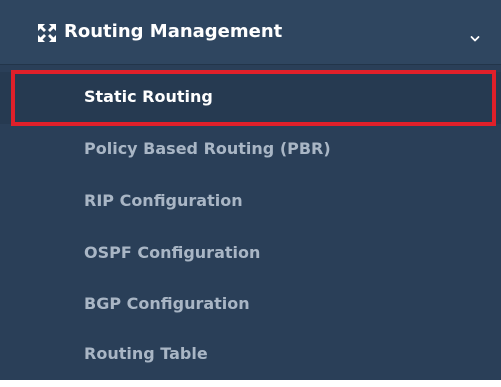 This screenshot has height=387, width=501. Describe the element at coordinates (47, 33) in the screenshot. I see `expand-arrows-icon` at that location.